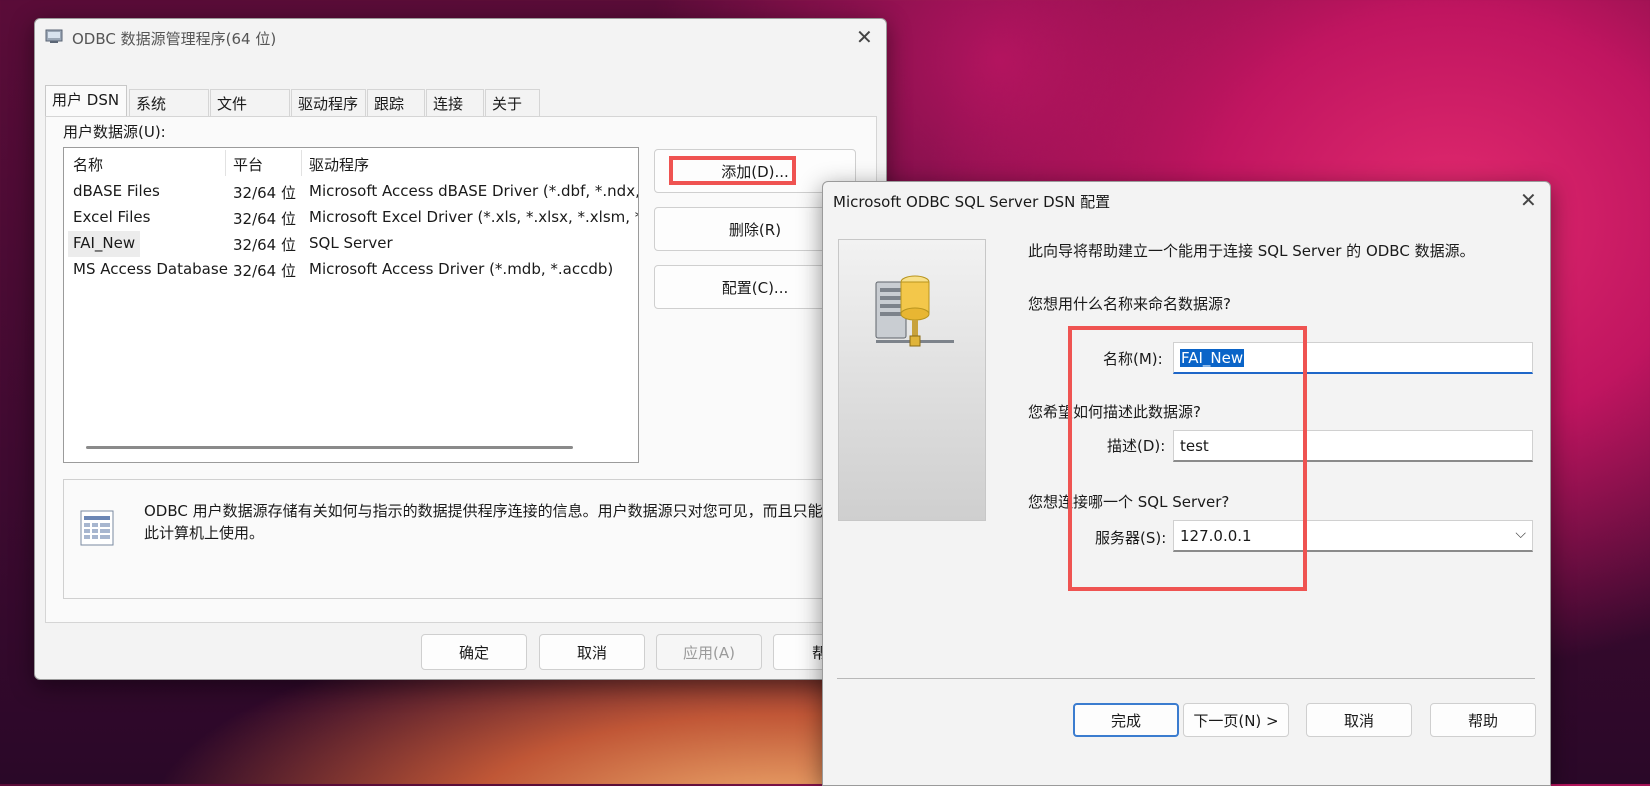 The image size is (1650, 786). I want to click on description-field: test, so click(1353, 446).